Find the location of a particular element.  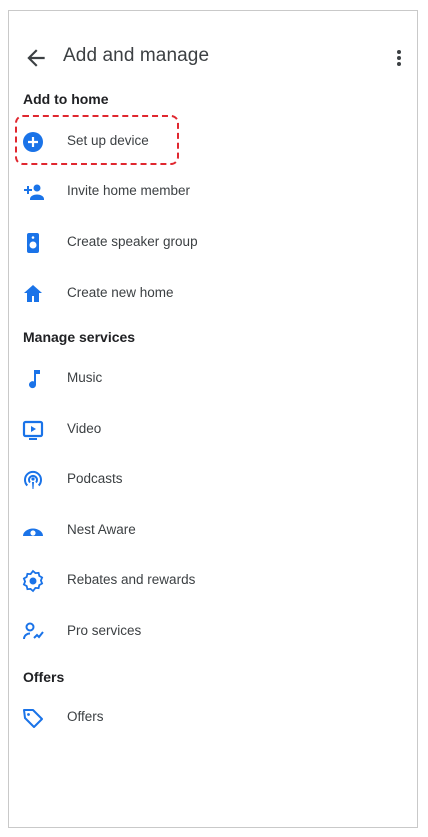

section-title-add-to-home: Add to home is located at coordinates (66, 99).